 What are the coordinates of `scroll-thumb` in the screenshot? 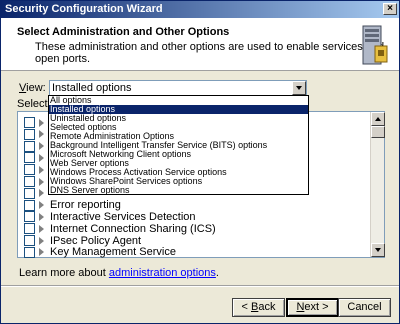 It's located at (378, 132).